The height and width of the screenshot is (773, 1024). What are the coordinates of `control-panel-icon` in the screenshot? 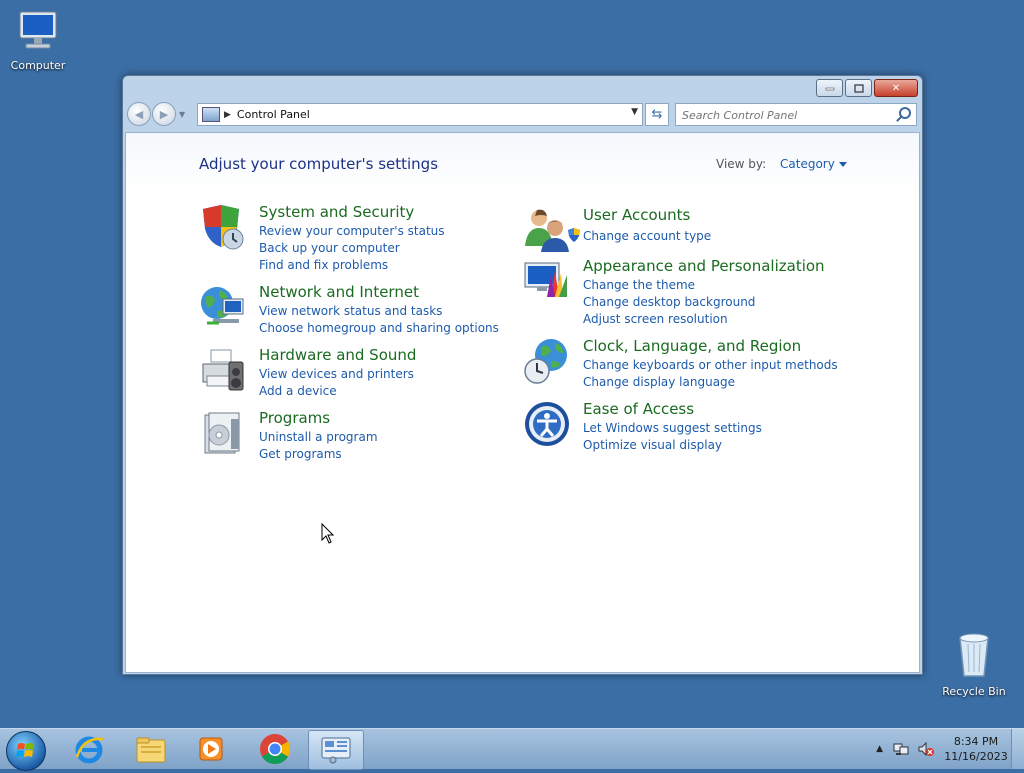 It's located at (336, 750).